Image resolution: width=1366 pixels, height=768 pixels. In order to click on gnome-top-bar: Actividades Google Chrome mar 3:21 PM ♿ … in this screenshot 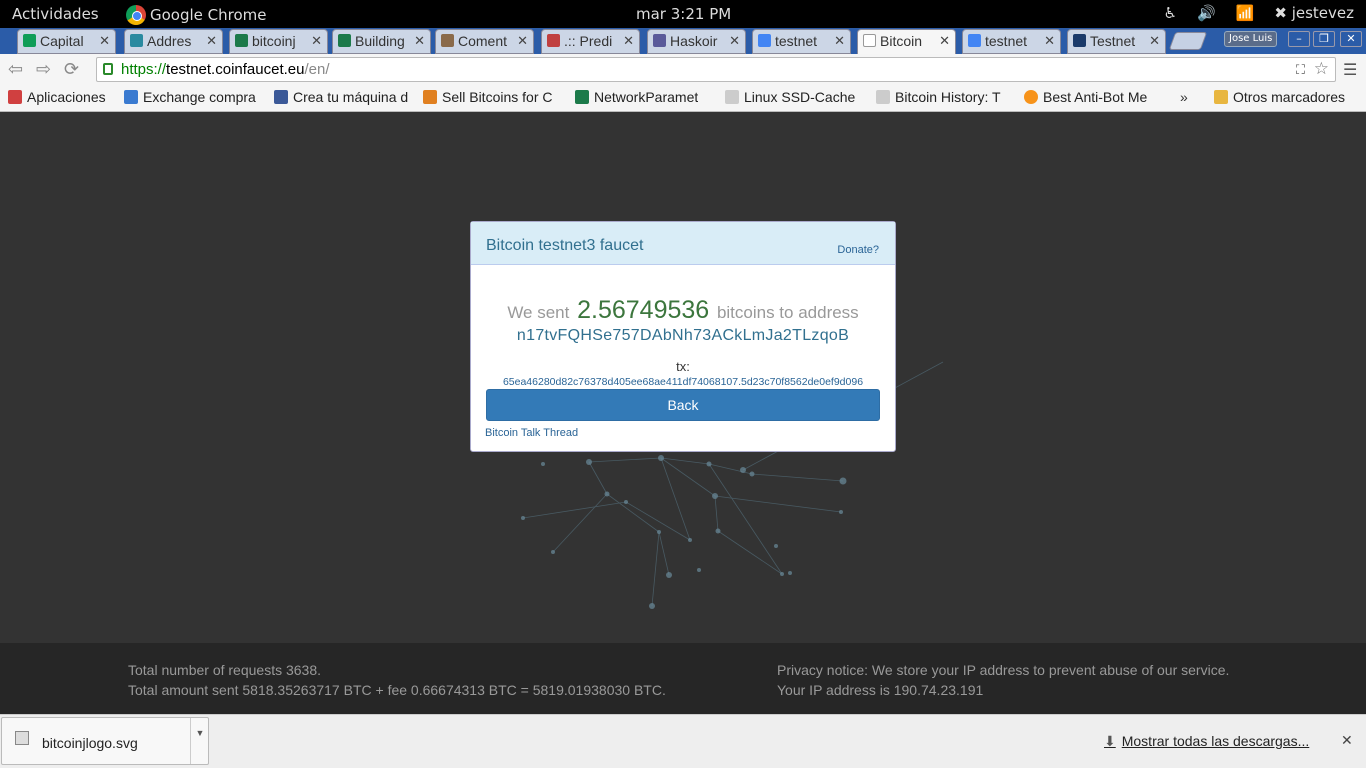, I will do `click(683, 14)`.